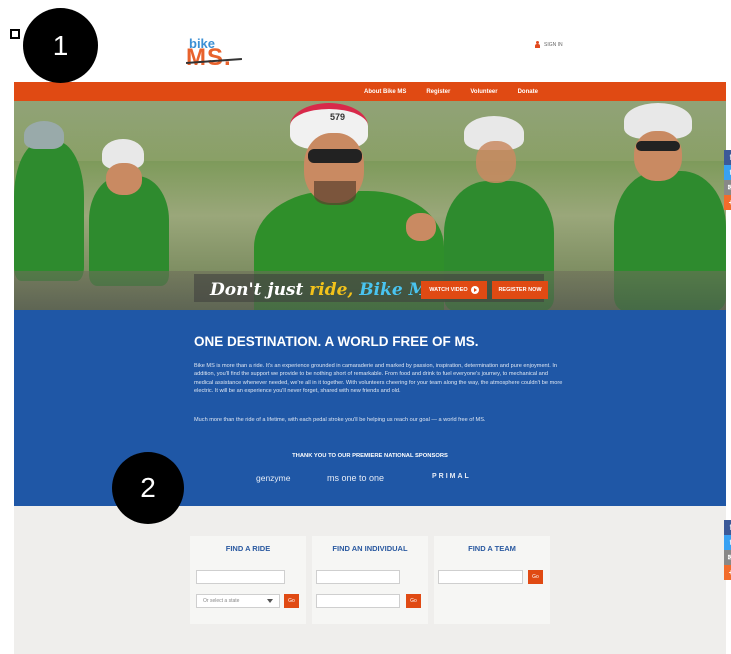 Image resolution: width=731 pixels, height=654 pixels. What do you see at coordinates (248, 548) in the screenshot?
I see `find-ride-title: FIND A RIDE` at bounding box center [248, 548].